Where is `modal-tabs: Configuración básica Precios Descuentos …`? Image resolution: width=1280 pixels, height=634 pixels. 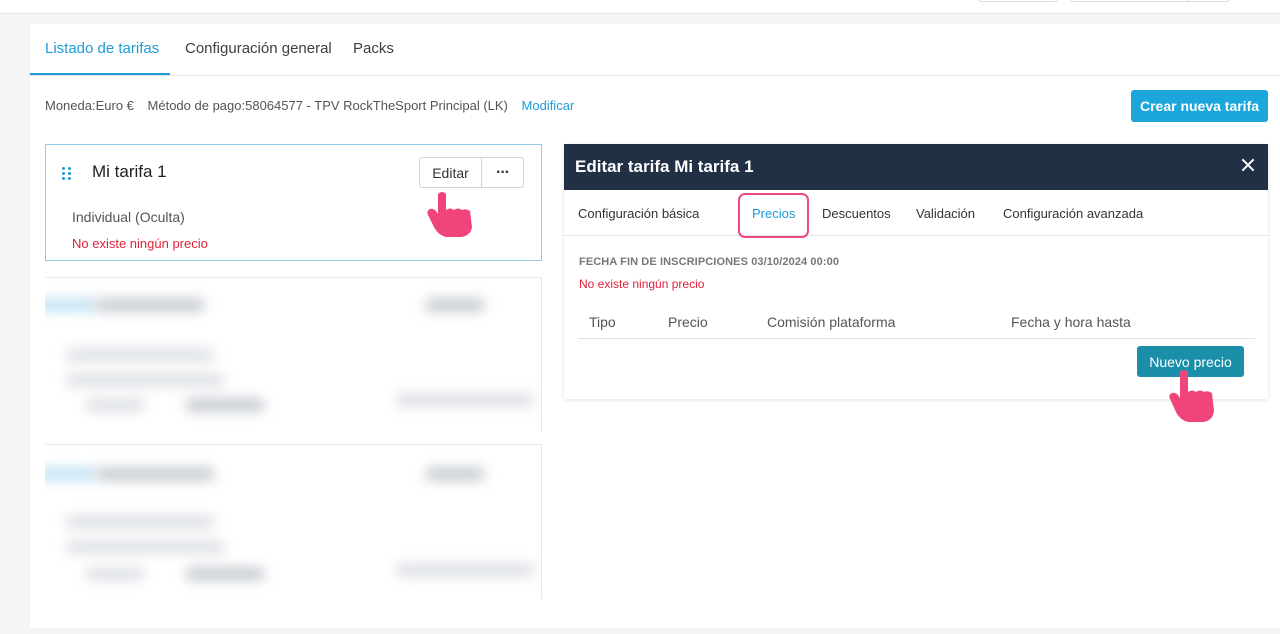 modal-tabs: Configuración básica Precios Descuentos … is located at coordinates (916, 214).